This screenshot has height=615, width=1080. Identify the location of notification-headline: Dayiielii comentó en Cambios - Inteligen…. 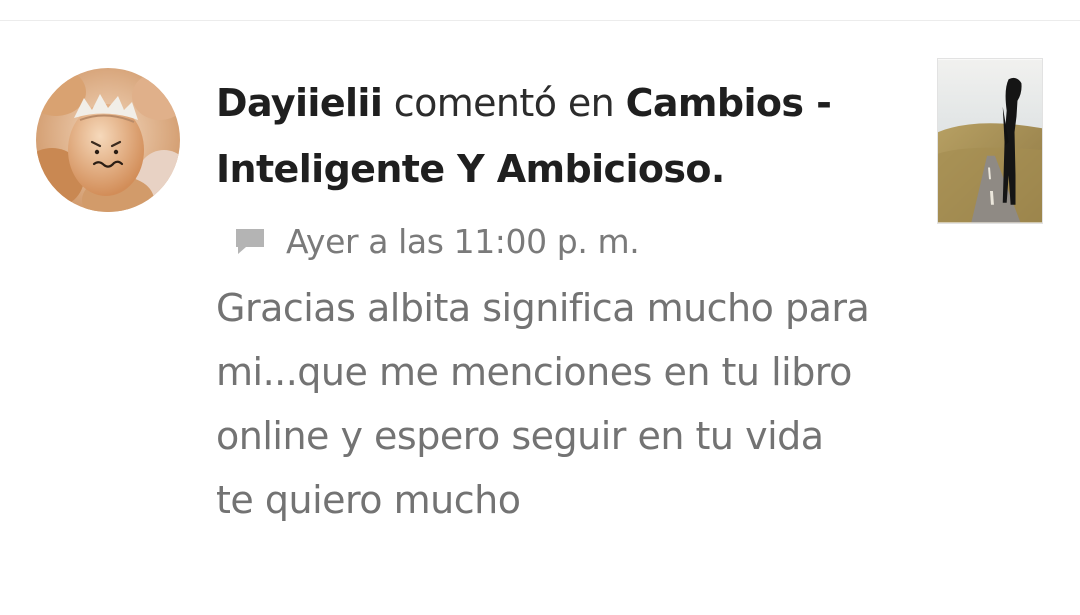
(561, 136).